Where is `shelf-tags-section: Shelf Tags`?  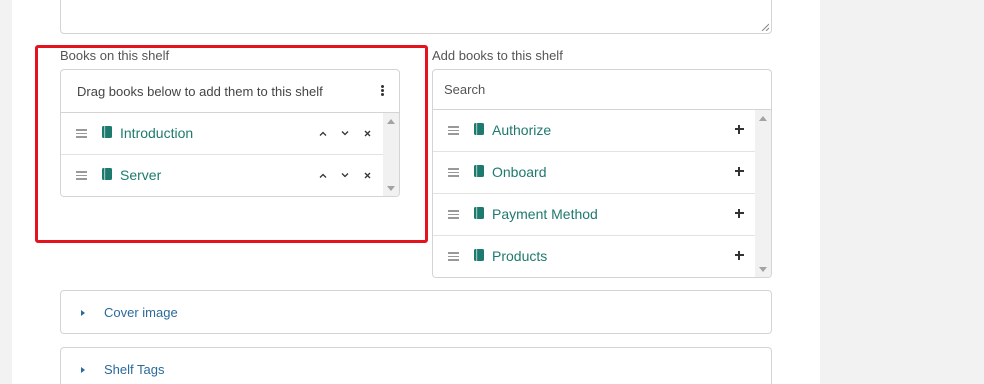
shelf-tags-section: Shelf Tags is located at coordinates (416, 365).